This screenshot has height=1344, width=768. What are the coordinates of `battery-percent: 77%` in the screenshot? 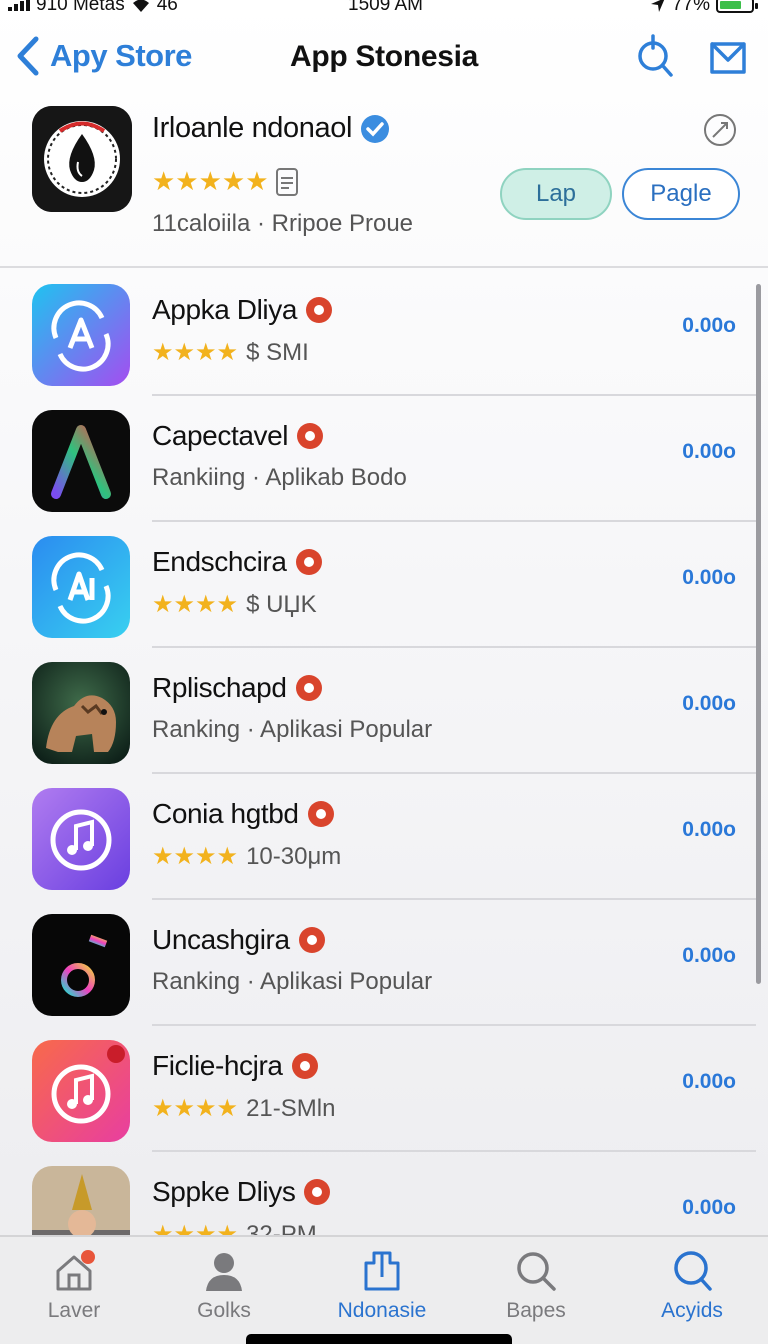 It's located at (690, 7).